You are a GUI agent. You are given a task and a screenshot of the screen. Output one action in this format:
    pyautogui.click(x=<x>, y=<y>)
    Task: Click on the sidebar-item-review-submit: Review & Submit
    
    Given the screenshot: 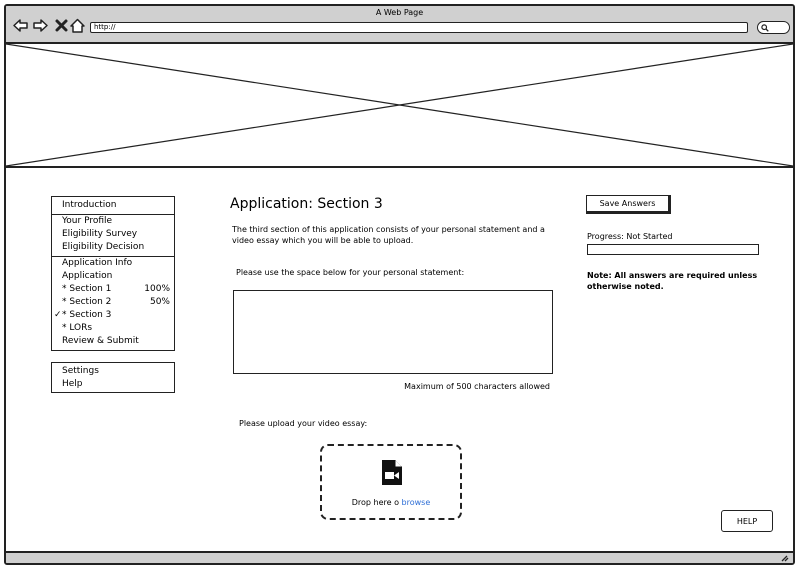 What is the action you would take?
    pyautogui.click(x=116, y=341)
    